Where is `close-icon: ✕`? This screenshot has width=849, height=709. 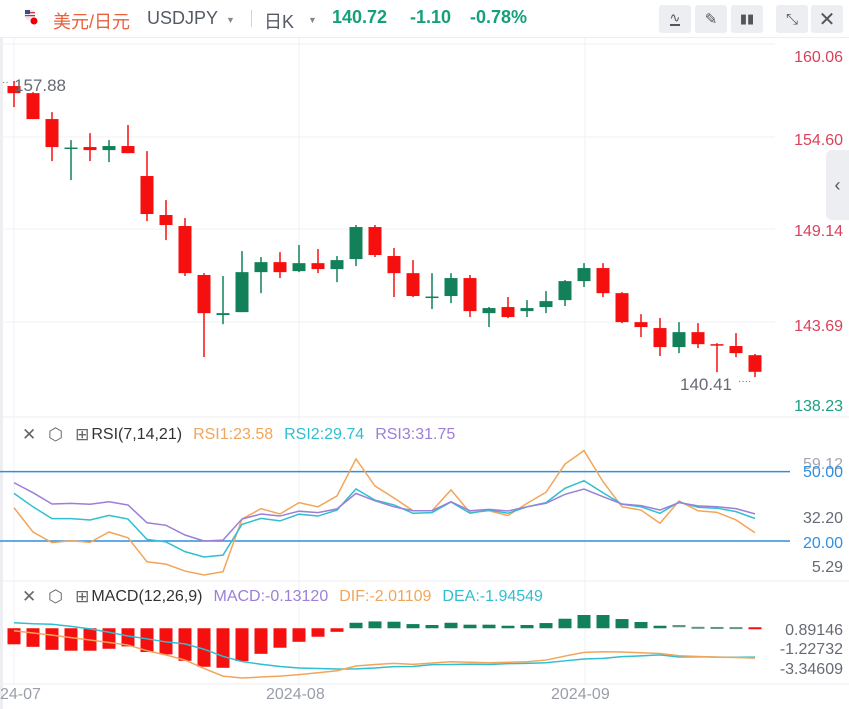 close-icon: ✕ is located at coordinates (827, 19).